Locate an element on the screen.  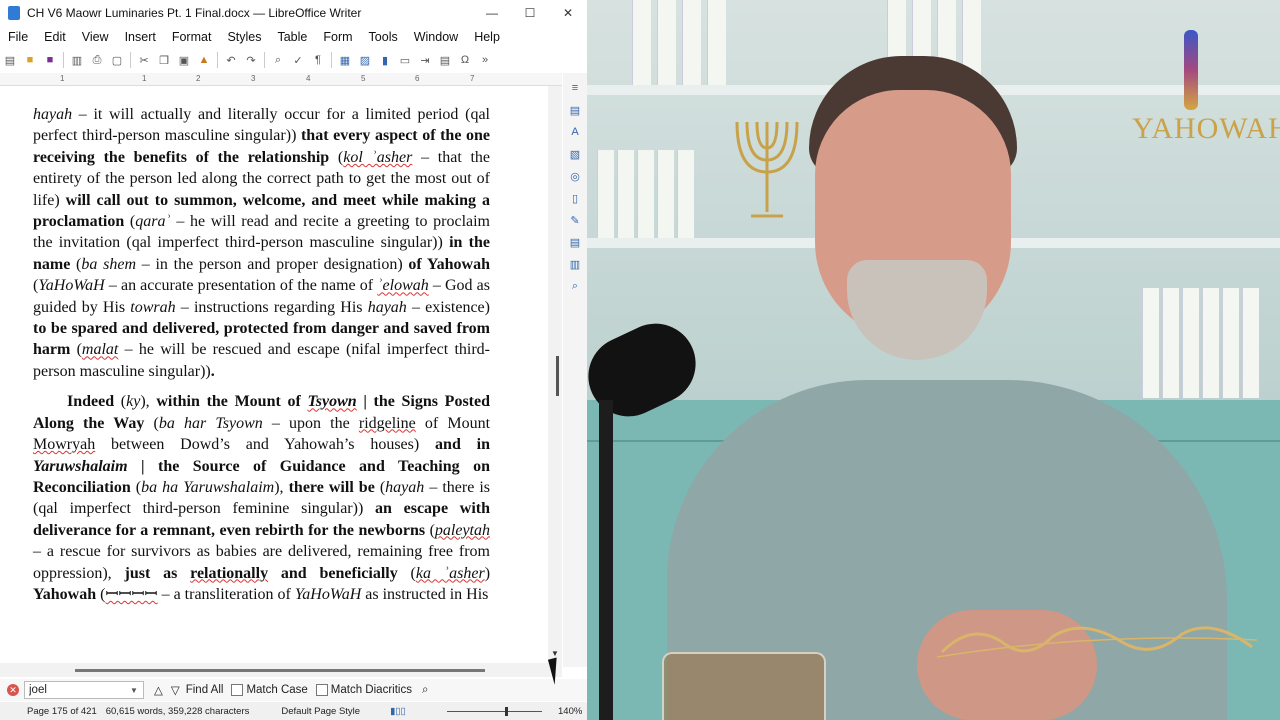
find-next-icon: ▽ is located at coordinates (175, 690).